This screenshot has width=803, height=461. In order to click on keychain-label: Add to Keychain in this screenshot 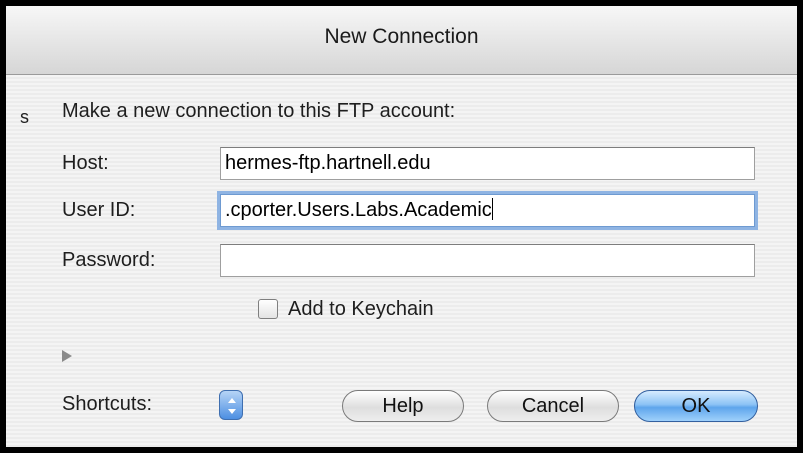, I will do `click(361, 309)`.